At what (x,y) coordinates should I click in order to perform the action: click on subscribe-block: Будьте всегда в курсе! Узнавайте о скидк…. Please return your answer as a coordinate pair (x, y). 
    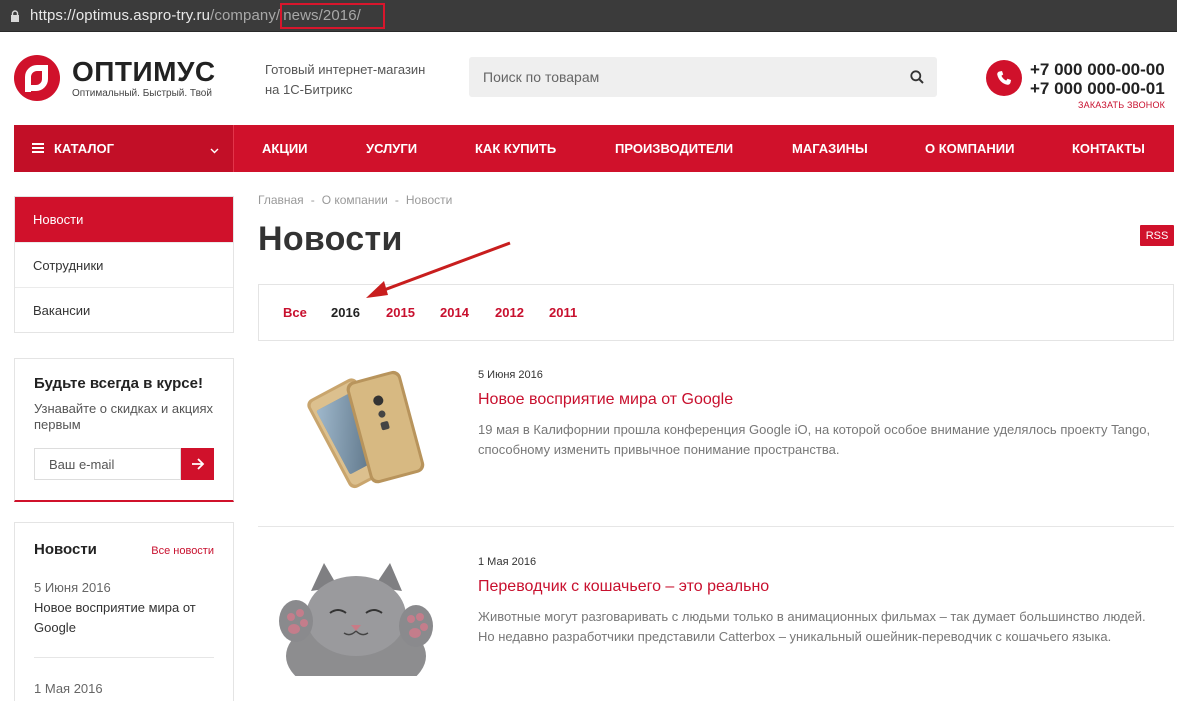
    Looking at the image, I should click on (124, 430).